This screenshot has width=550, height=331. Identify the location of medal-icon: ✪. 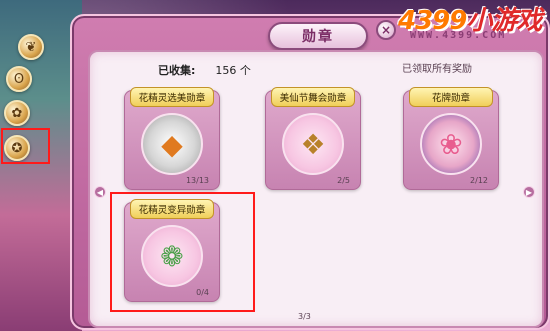
(17, 148).